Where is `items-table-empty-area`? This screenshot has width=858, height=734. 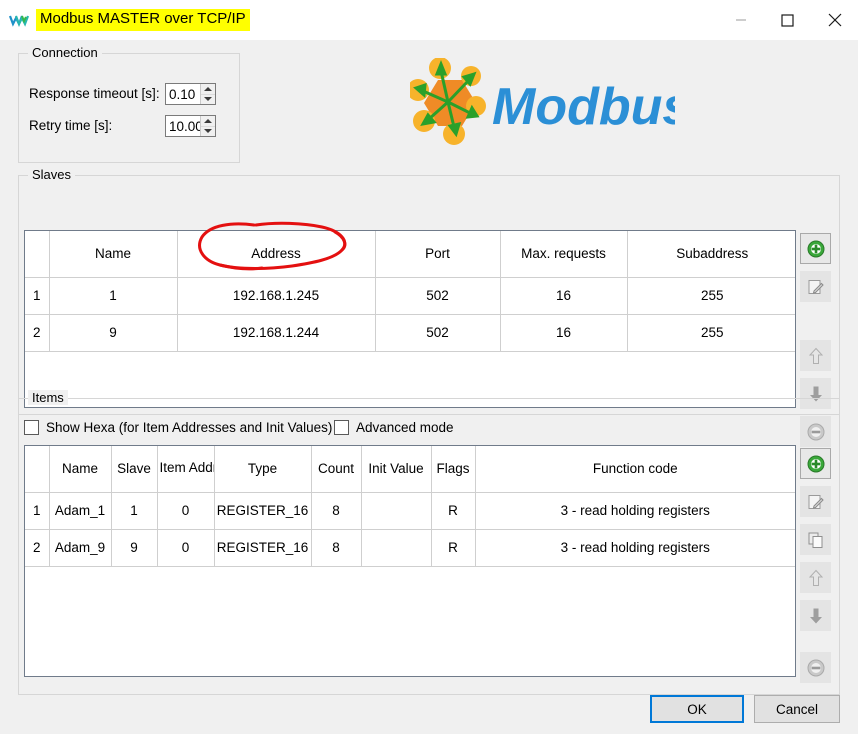
items-table-empty-area is located at coordinates (410, 566).